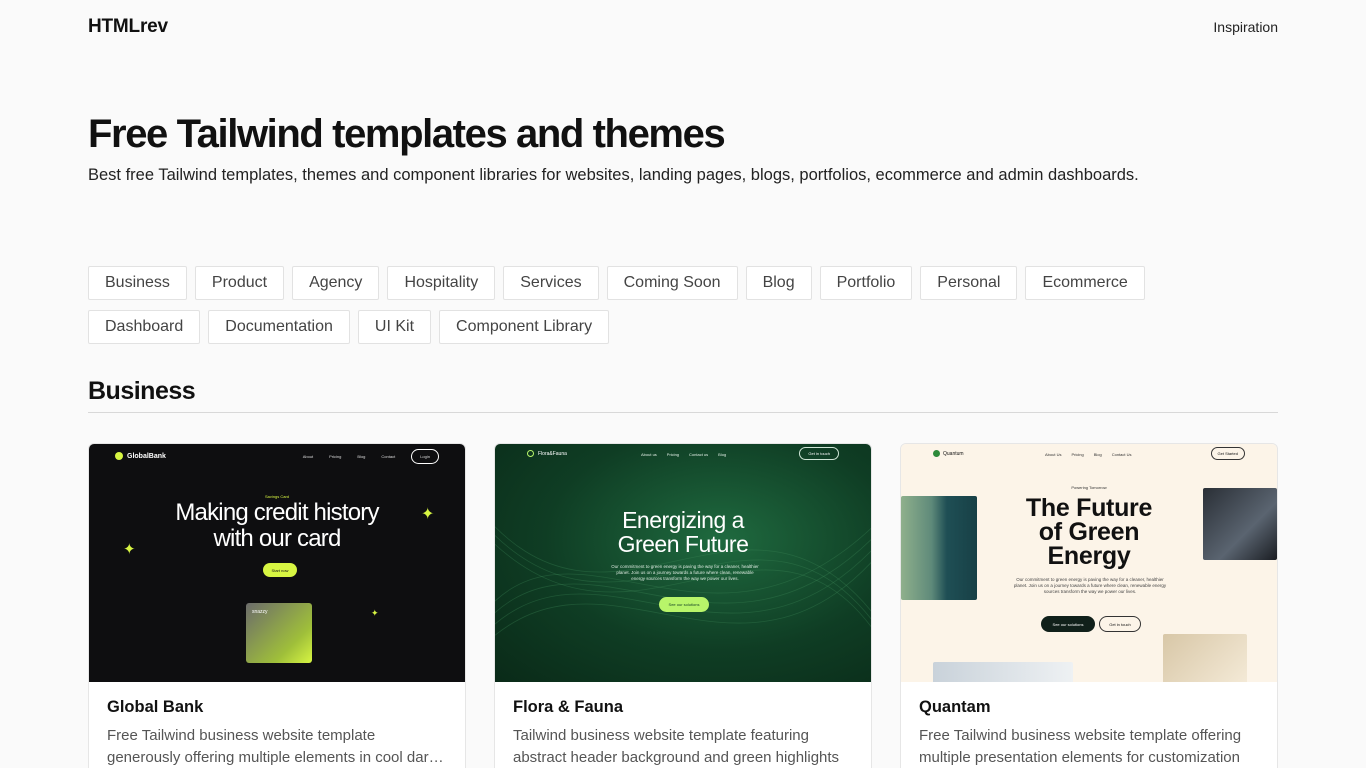 This screenshot has height=768, width=1366. Describe the element at coordinates (279, 327) in the screenshot. I see `filter-documentation: Documentation` at that location.